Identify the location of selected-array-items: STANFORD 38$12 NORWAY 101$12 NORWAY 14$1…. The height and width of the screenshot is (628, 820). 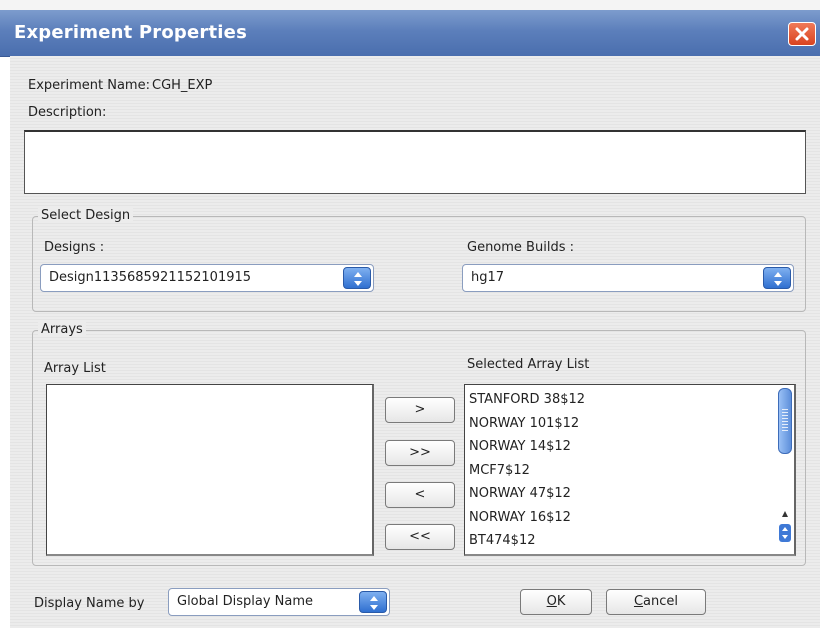
(526, 470).